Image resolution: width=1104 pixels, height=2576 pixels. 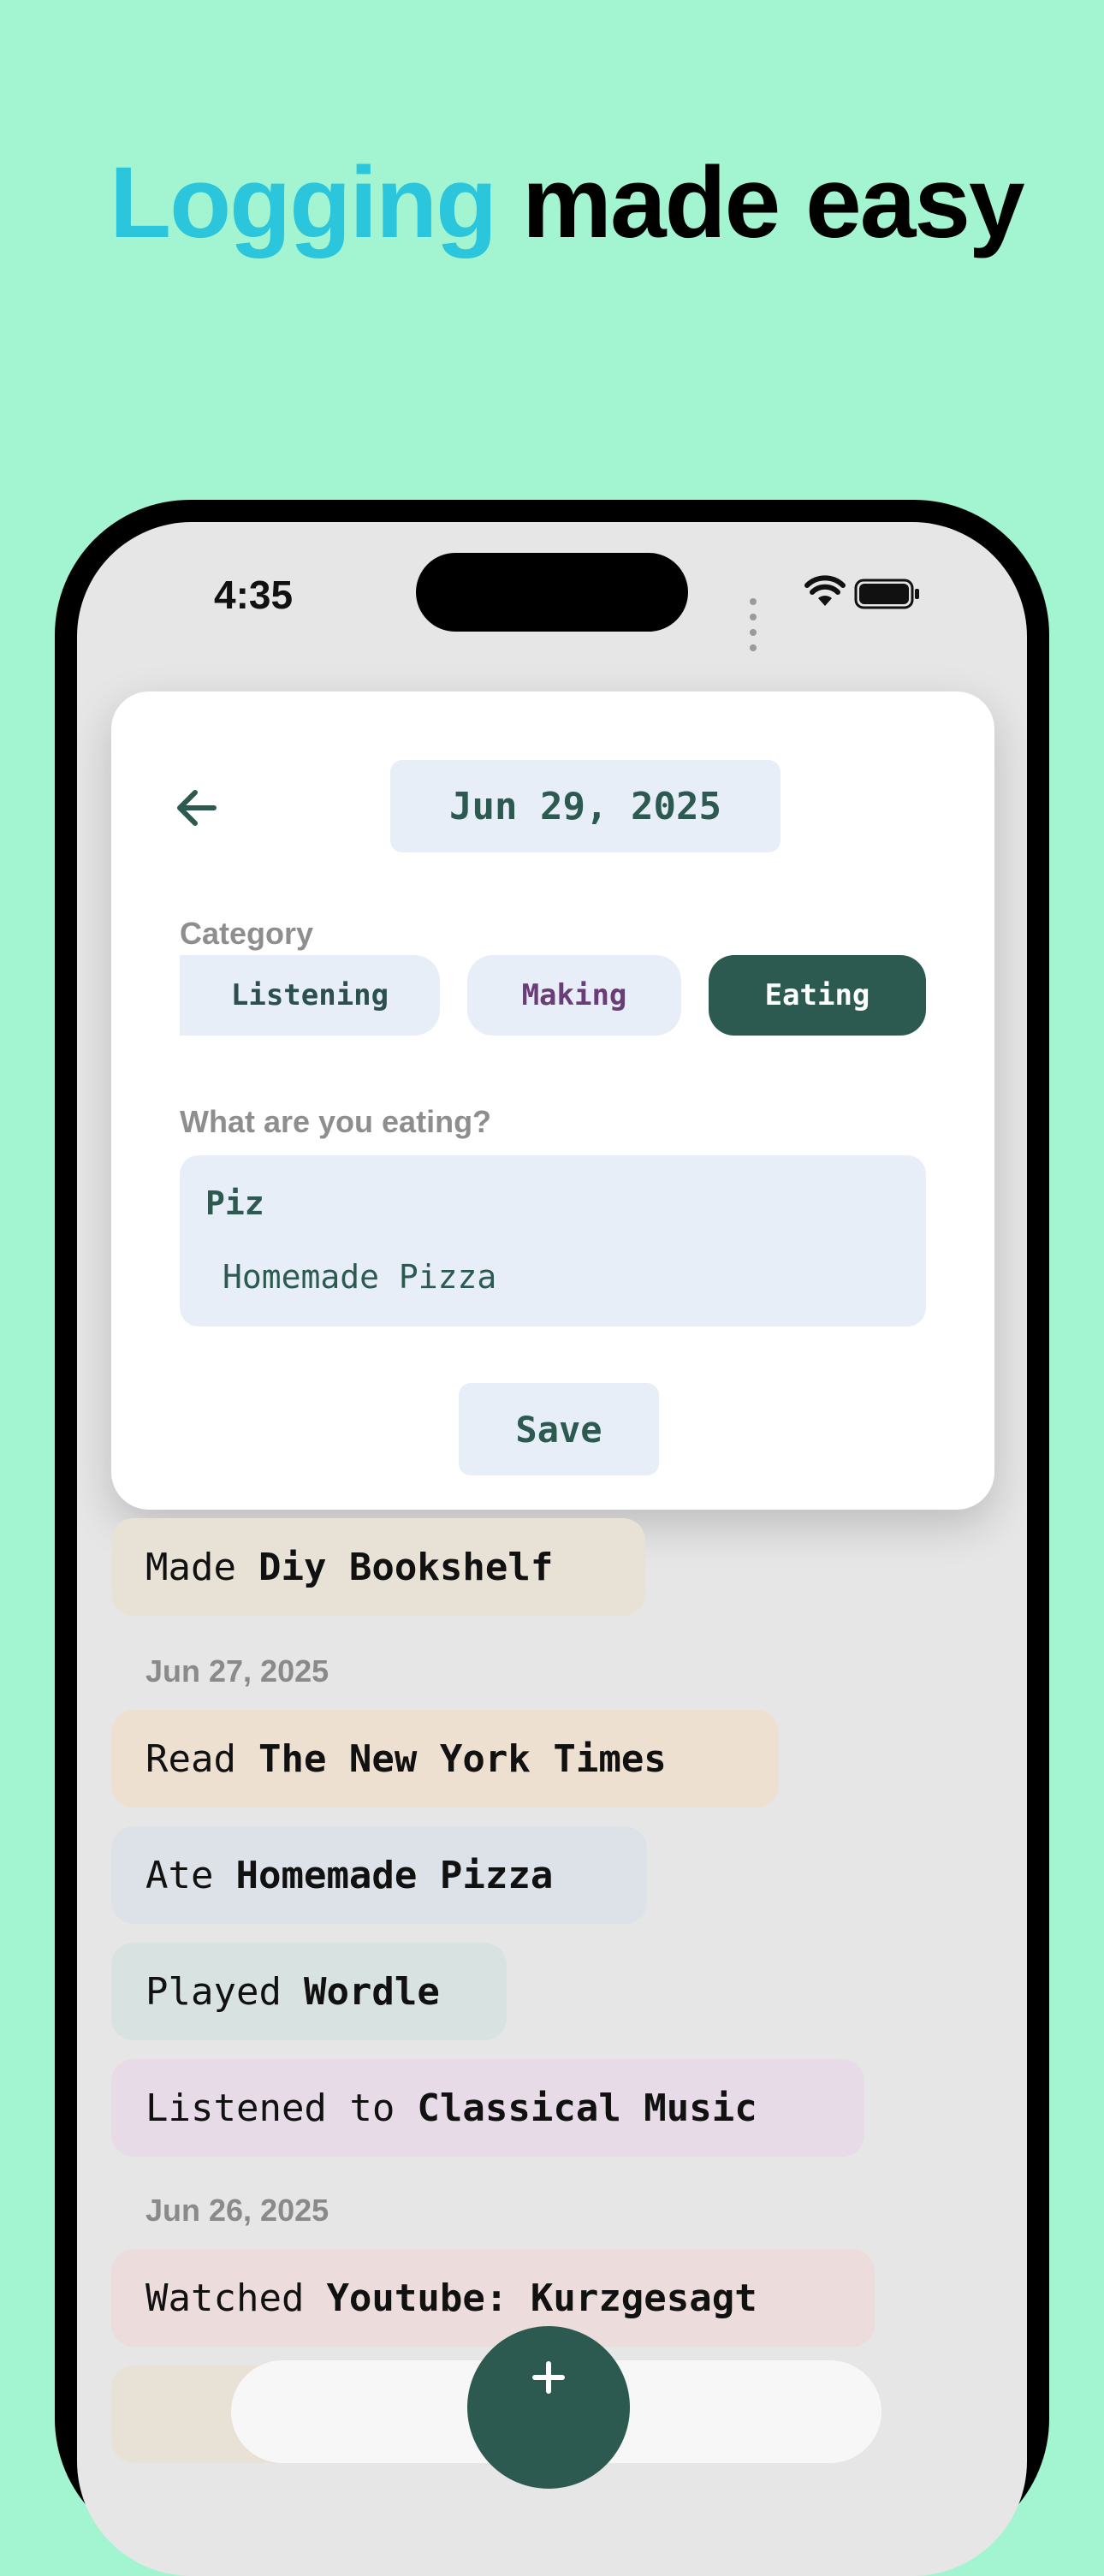 What do you see at coordinates (548, 2407) in the screenshot?
I see `add-log-button` at bounding box center [548, 2407].